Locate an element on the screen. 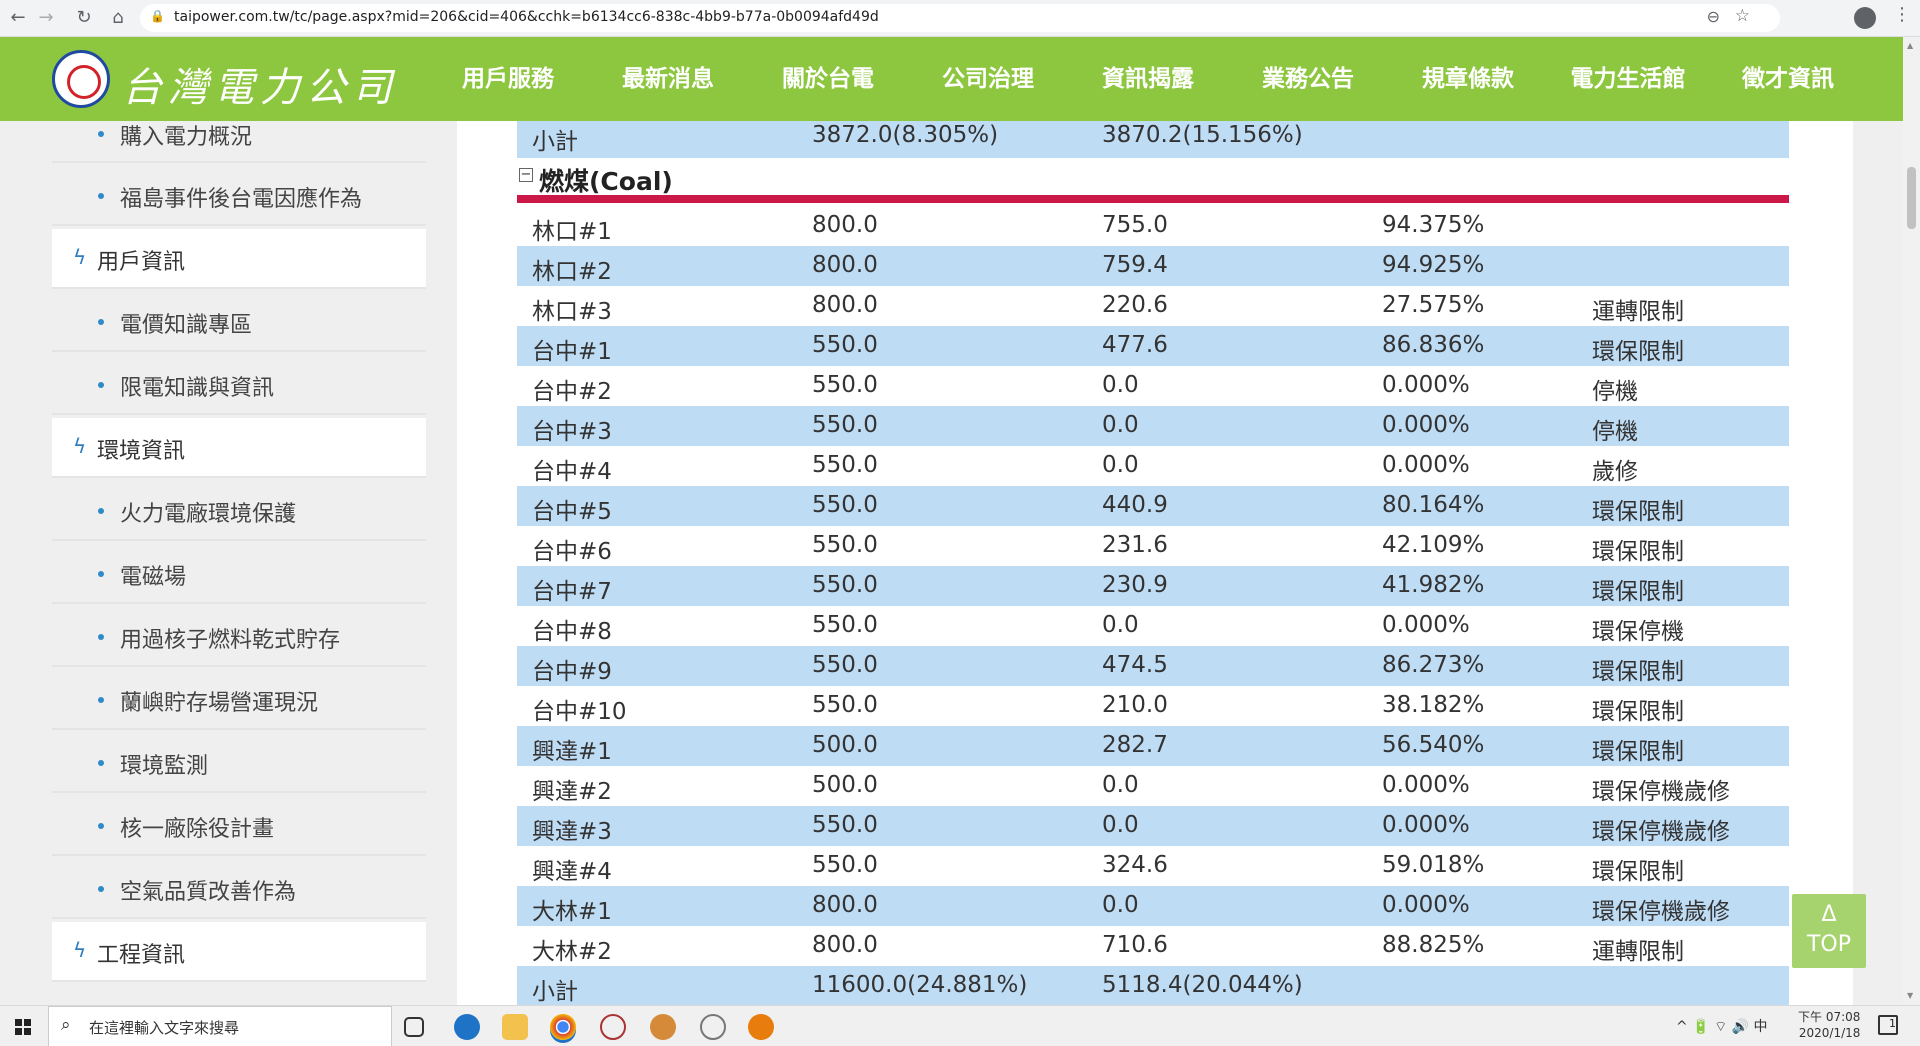 The image size is (1920, 1046). taskbar-search-box: ⌕ 在這裡輸入文字來搜尋 is located at coordinates (220, 1026).